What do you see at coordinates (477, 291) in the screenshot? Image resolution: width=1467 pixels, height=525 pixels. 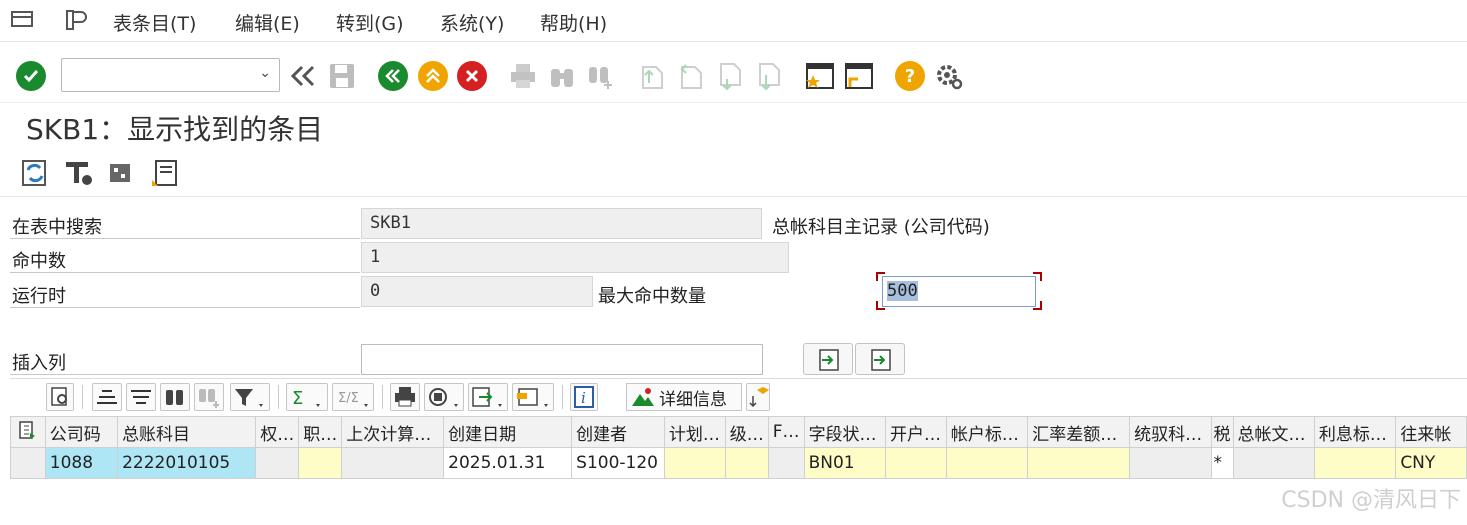 I see `runtime-field: 0` at bounding box center [477, 291].